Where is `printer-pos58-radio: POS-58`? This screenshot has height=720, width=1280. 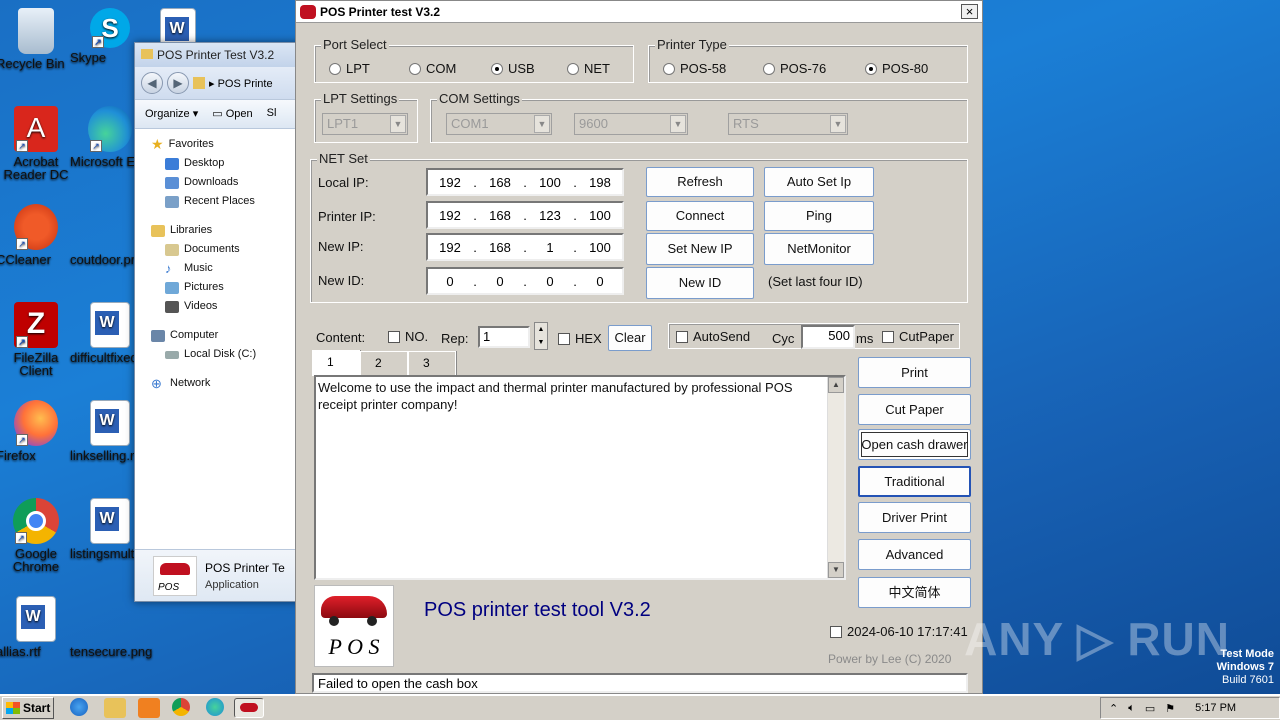
printer-pos58-radio: POS-58 is located at coordinates (694, 68).